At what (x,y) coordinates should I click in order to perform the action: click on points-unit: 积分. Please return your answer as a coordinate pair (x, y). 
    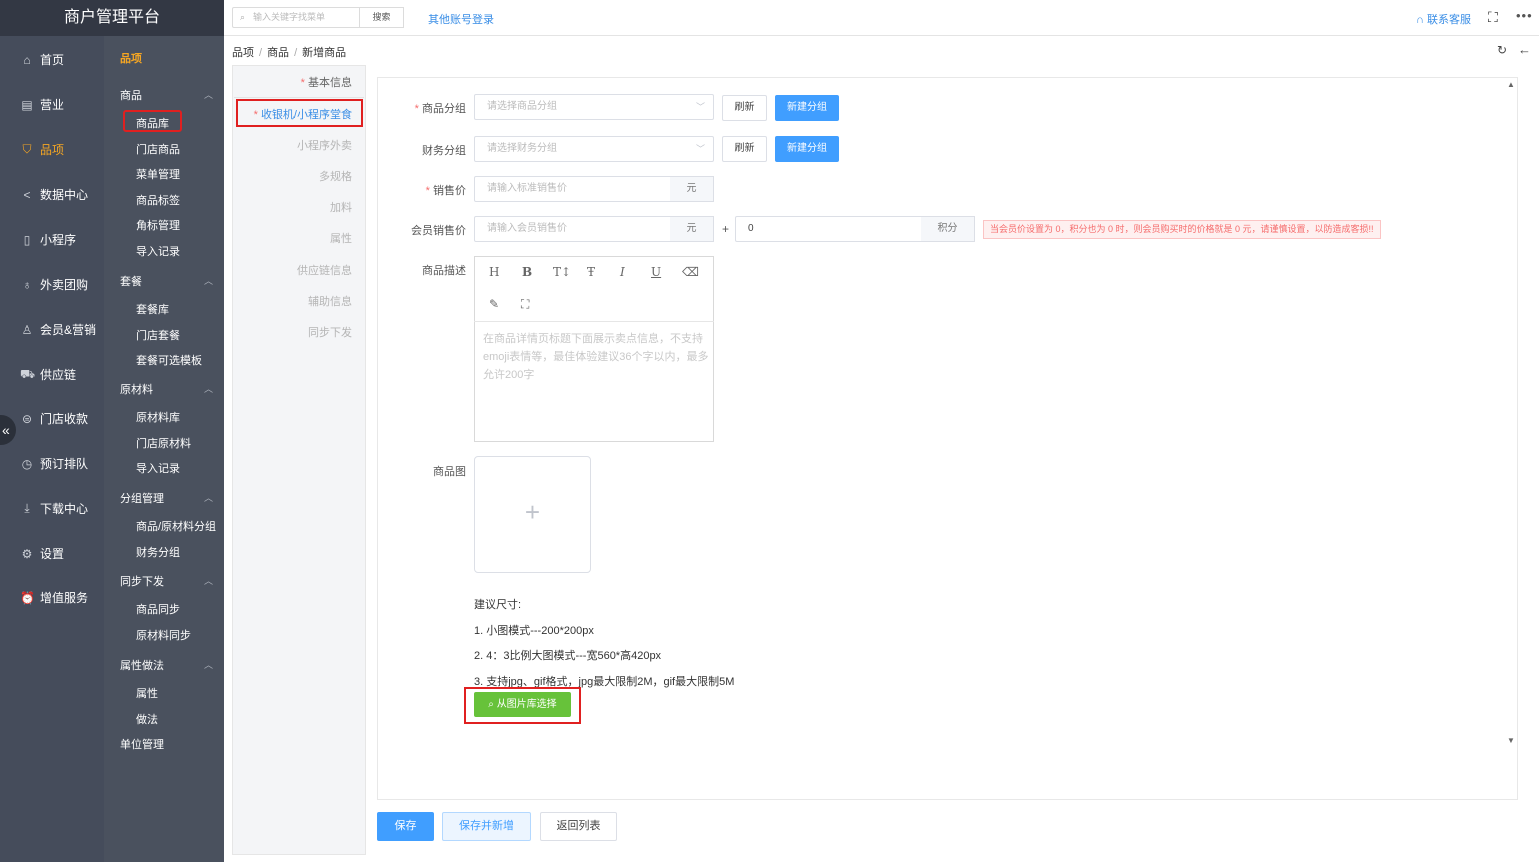
    Looking at the image, I should click on (948, 229).